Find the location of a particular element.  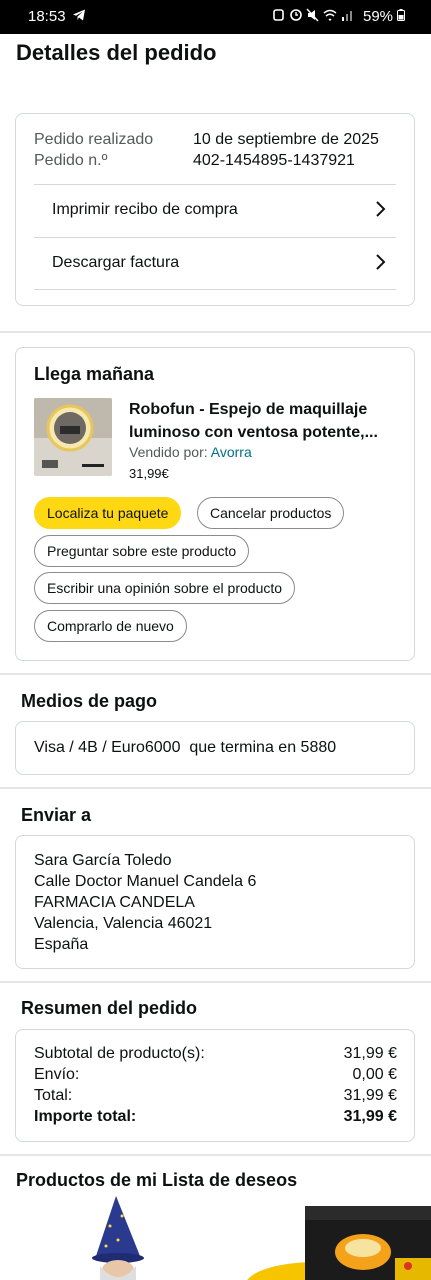

shipment-heading: Llega mañana is located at coordinates (94, 374).